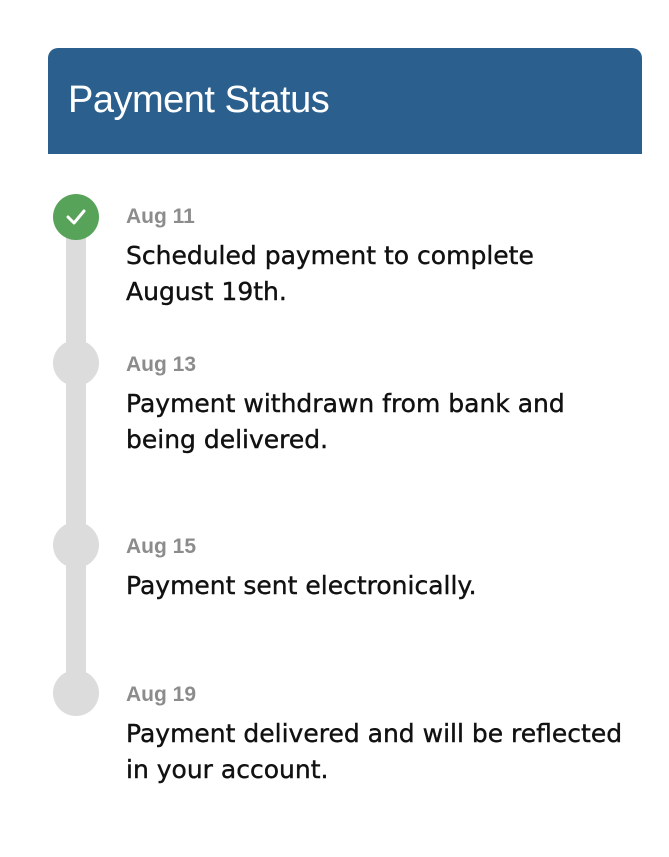 The width and height of the screenshot is (669, 857). Describe the element at coordinates (161, 364) in the screenshot. I see `step-date: Aug 13` at that location.